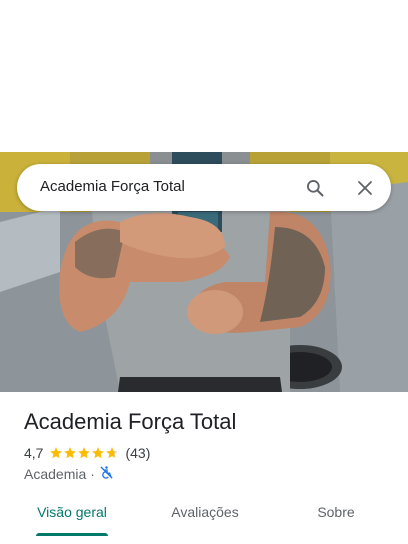 The height and width of the screenshot is (544, 408). What do you see at coordinates (336, 519) in the screenshot?
I see `tab-about: Sobre` at bounding box center [336, 519].